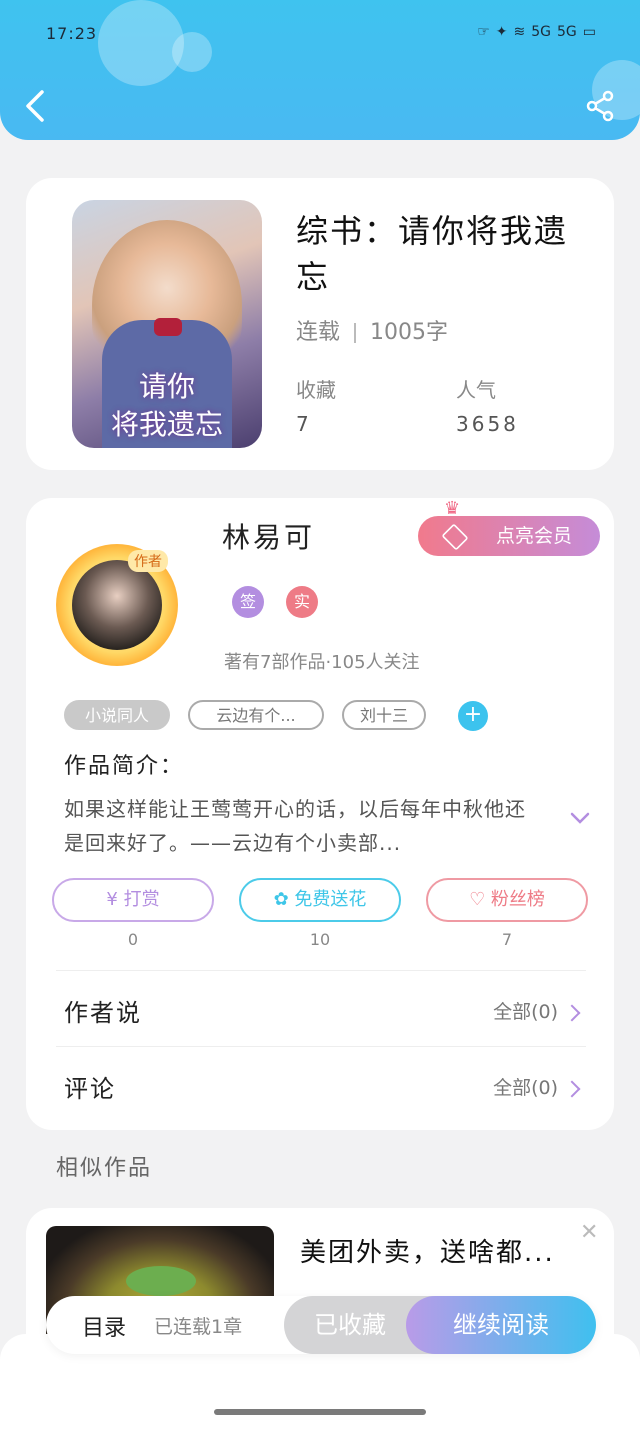  I want to click on author-says-row: 作者说 全部(0), so click(321, 1008).